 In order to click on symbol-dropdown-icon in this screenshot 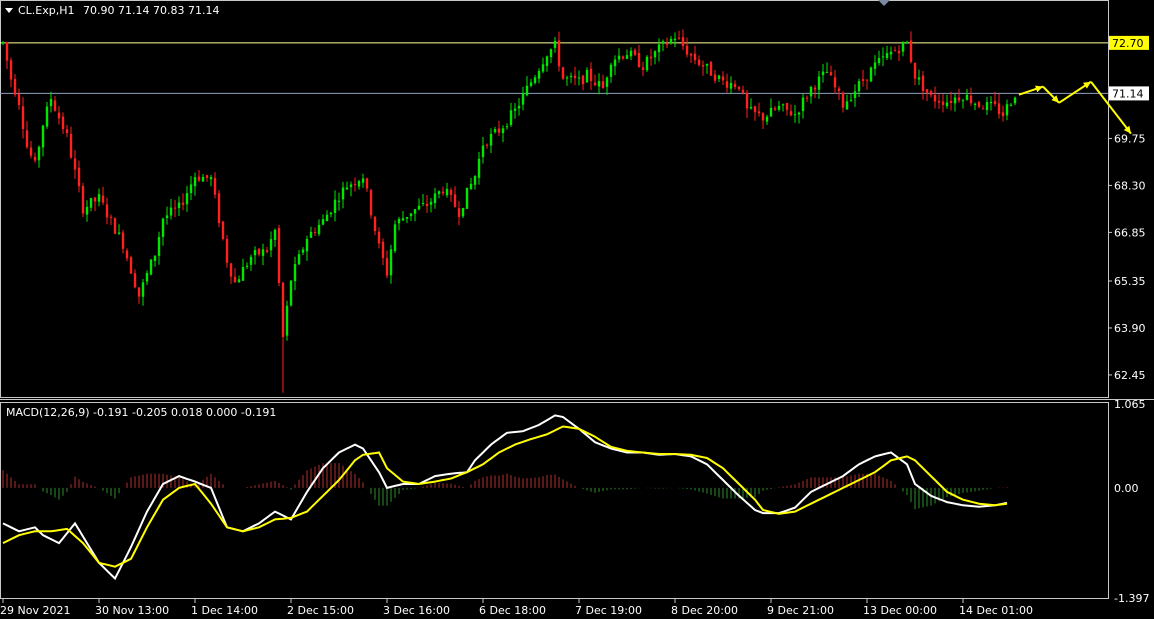, I will do `click(9, 10)`.